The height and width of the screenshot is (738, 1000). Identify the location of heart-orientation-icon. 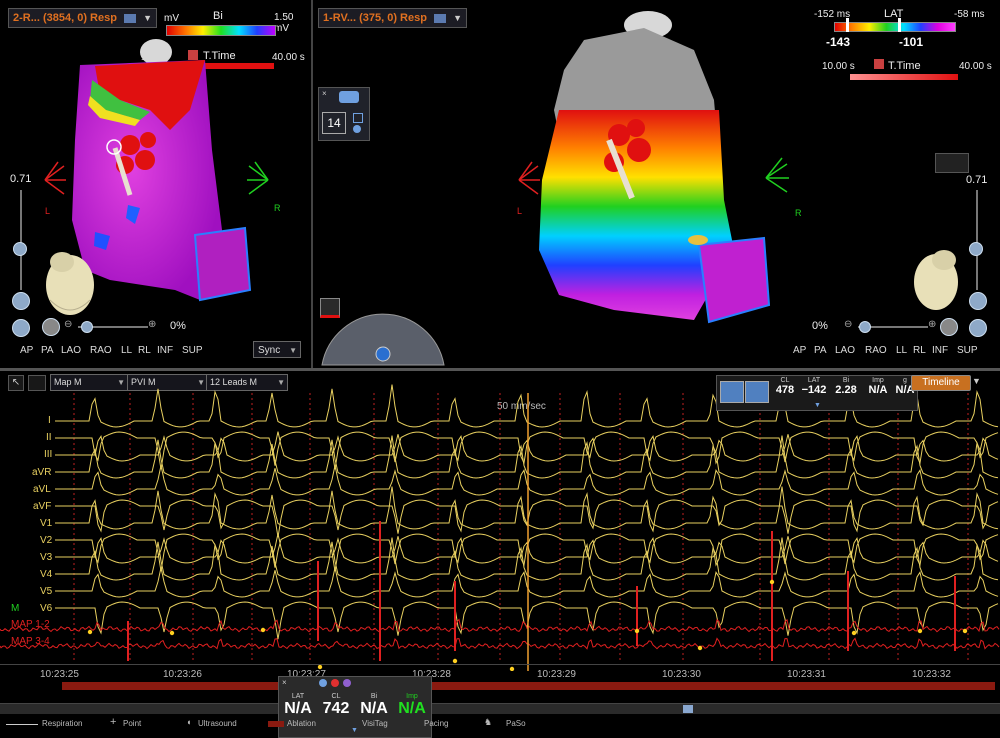
(936, 280).